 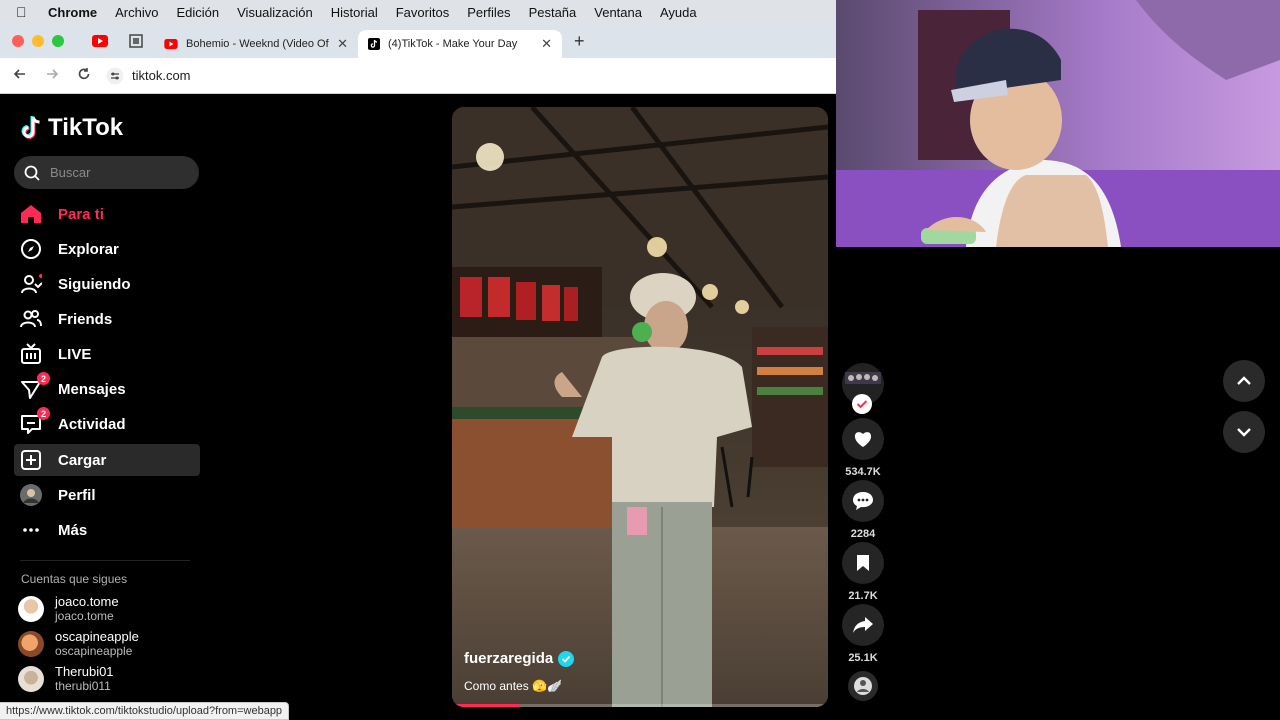 What do you see at coordinates (863, 501) in the screenshot?
I see `comment-icon` at bounding box center [863, 501].